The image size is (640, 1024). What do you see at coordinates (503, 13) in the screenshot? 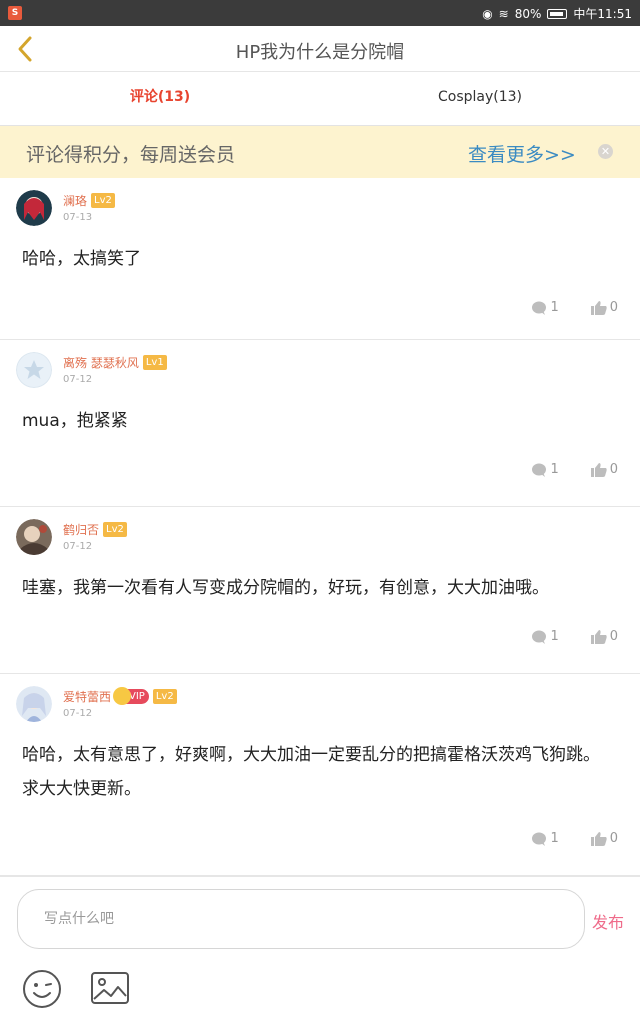
I see `wifi-icon: ≋` at bounding box center [503, 13].